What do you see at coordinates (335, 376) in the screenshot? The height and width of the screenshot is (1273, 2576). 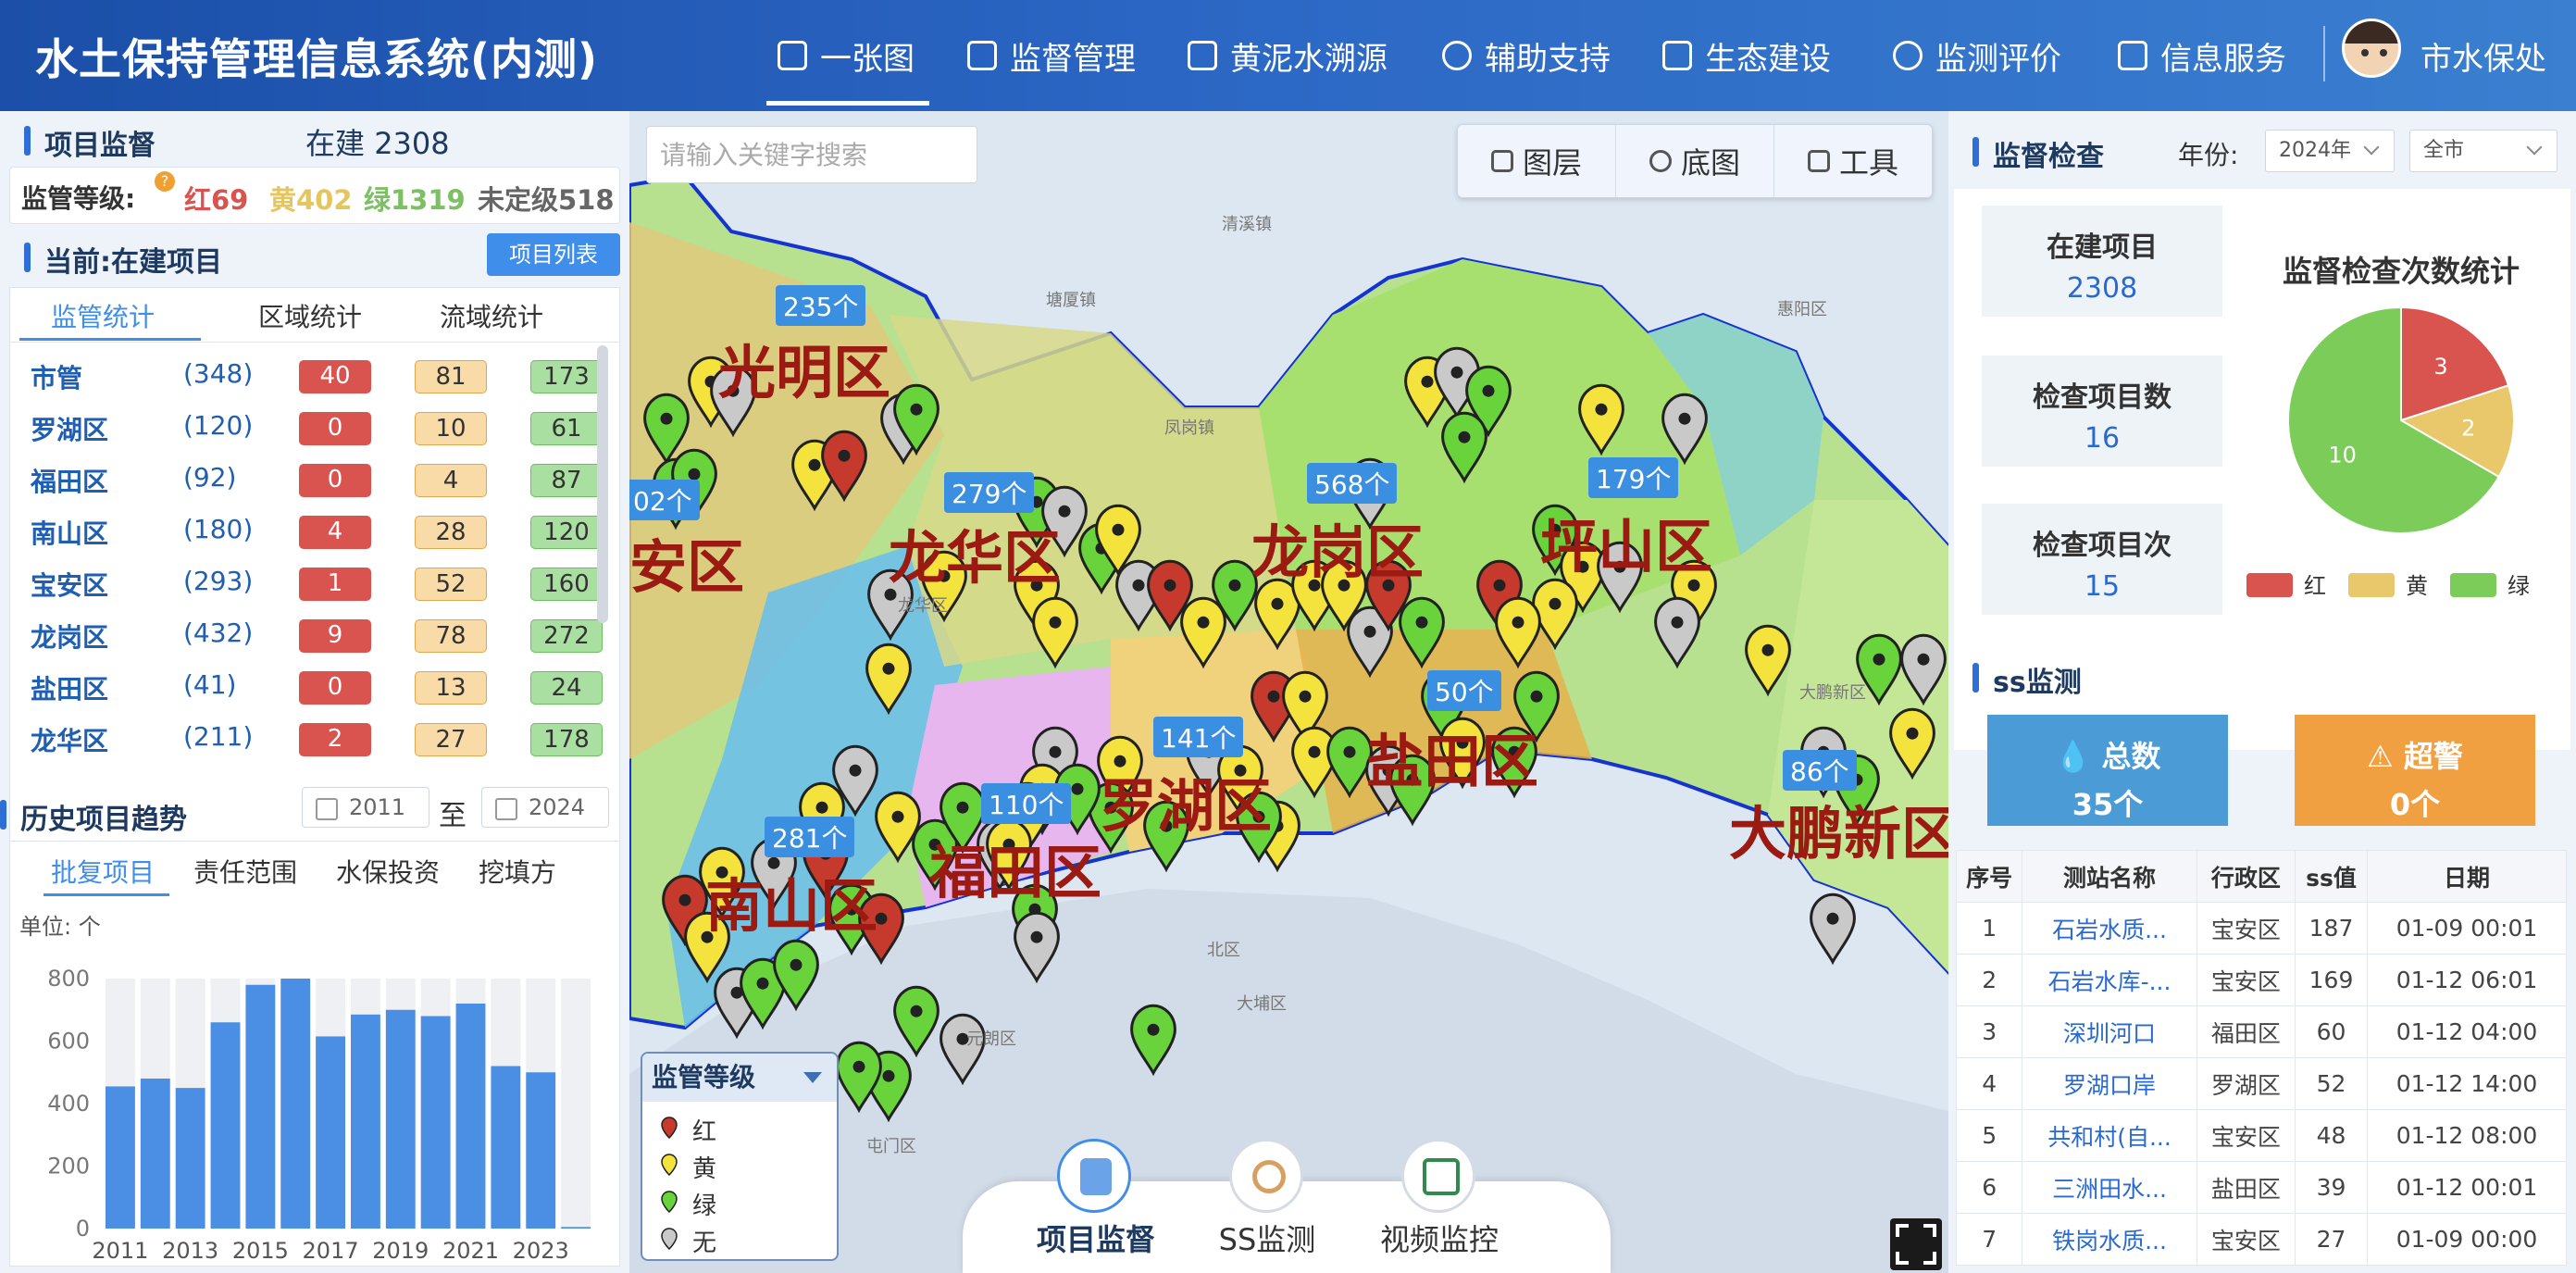 I see `red-count: 40` at bounding box center [335, 376].